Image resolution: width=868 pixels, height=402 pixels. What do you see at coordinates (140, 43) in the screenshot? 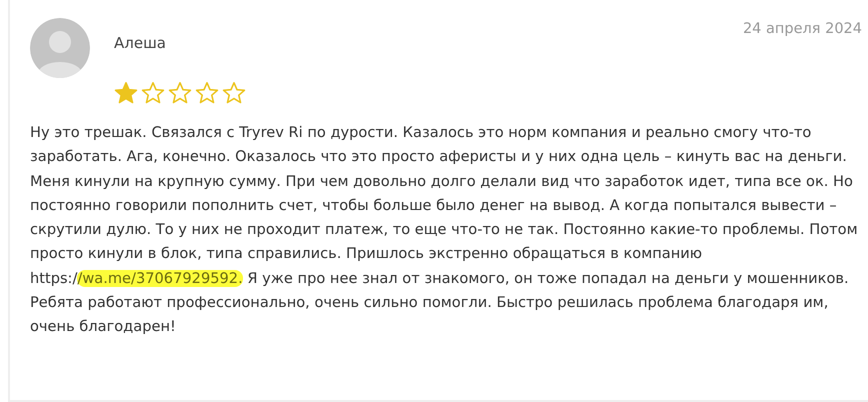
I see `author-name: Алеша` at bounding box center [140, 43].